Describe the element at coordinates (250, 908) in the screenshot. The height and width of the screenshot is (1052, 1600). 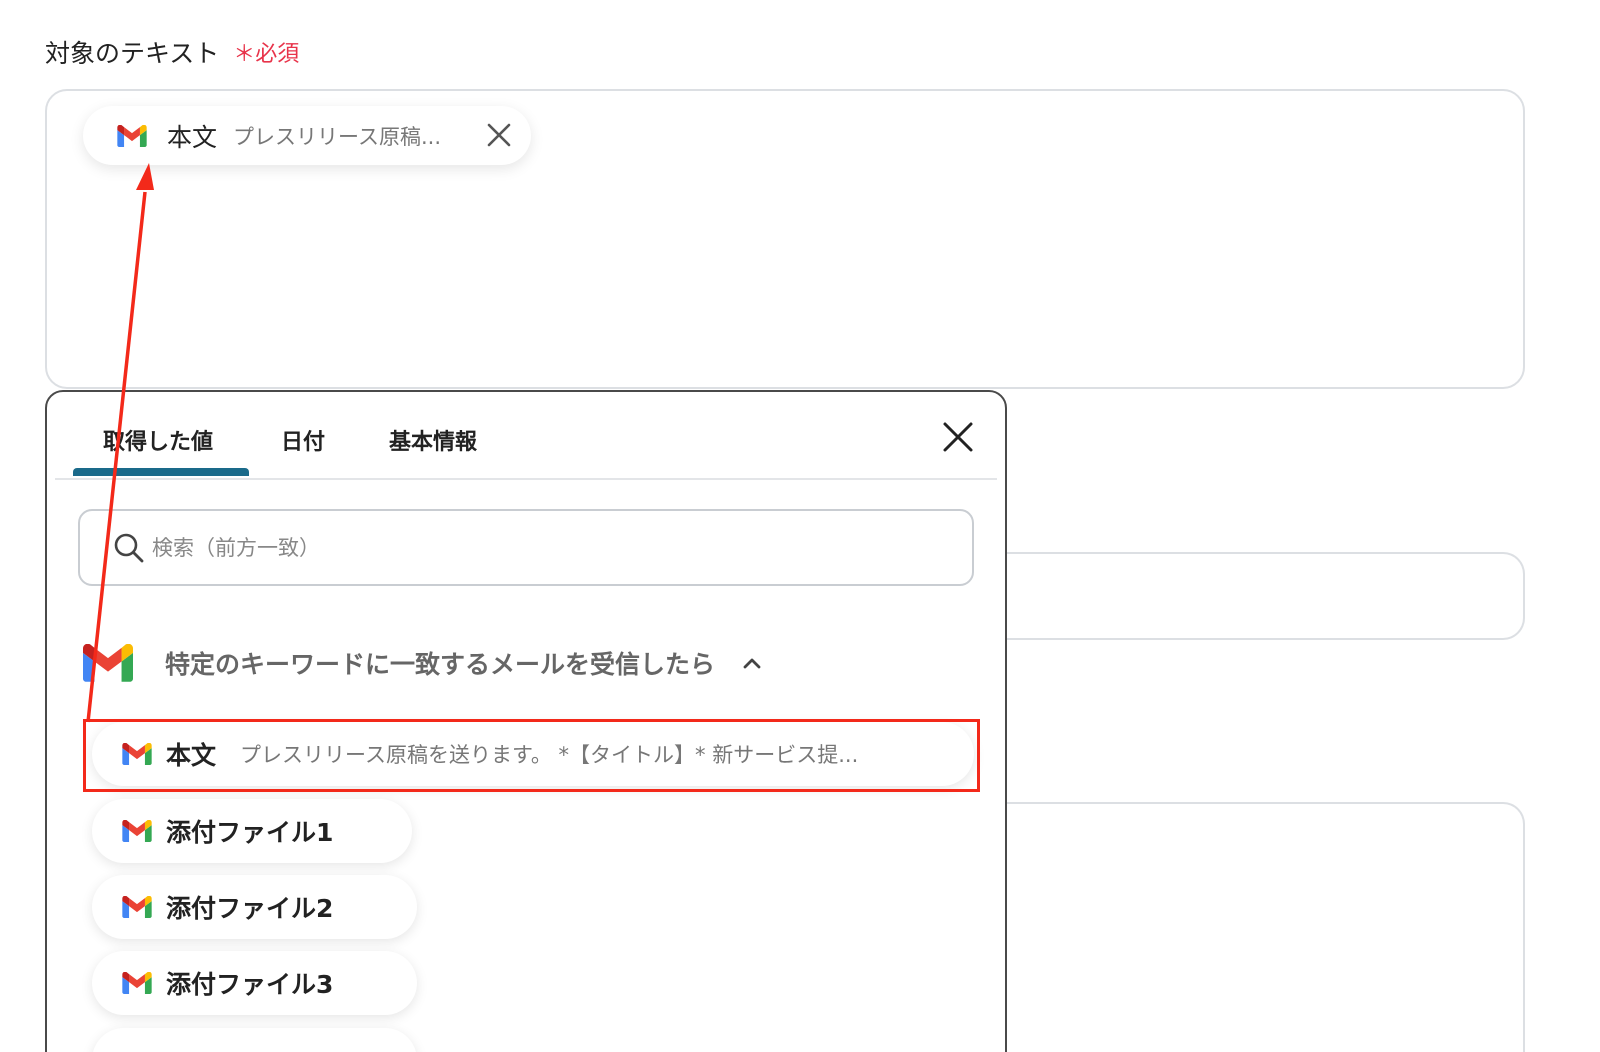
I see `item-name: 添付ファイル2` at that location.